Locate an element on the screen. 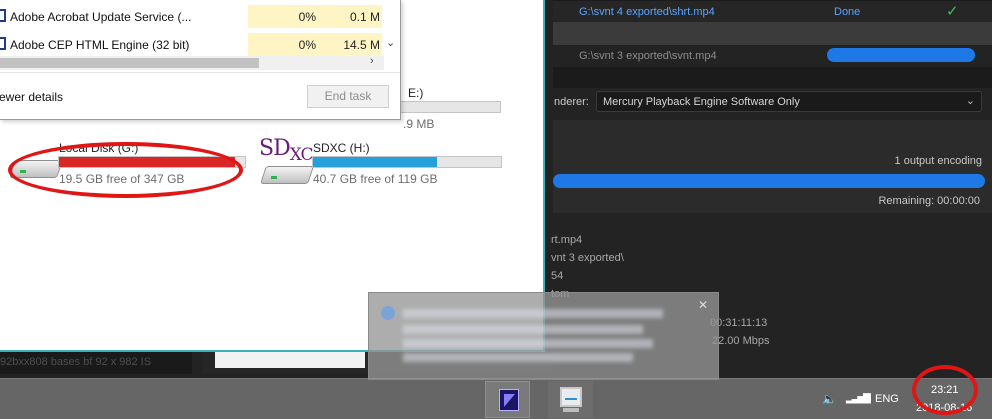 The width and height of the screenshot is (992, 419). drive-name: SDXC (H:) is located at coordinates (341, 148).